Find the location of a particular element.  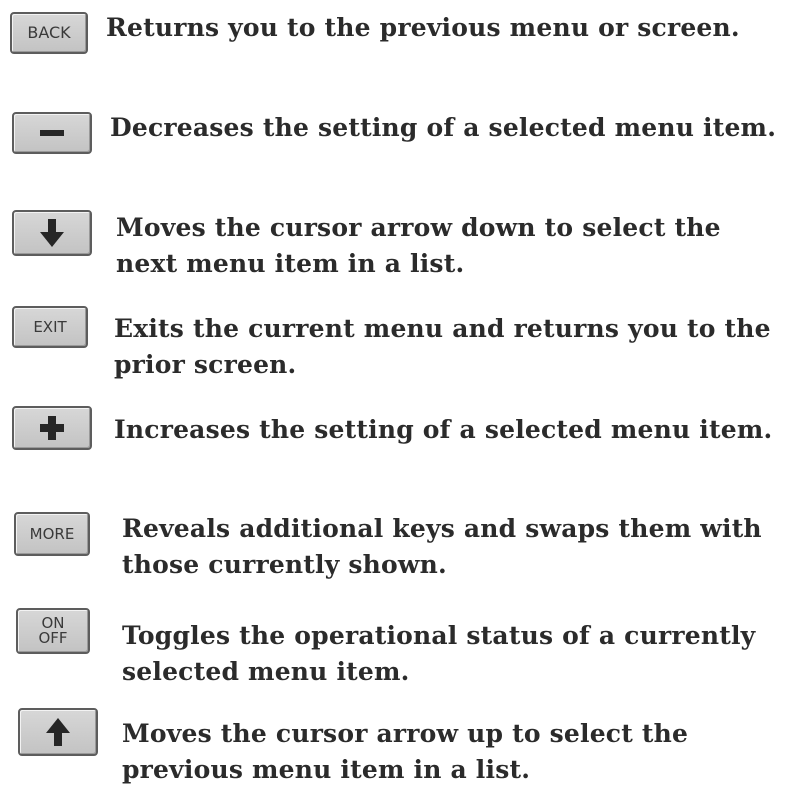

back-key: BACK is located at coordinates (49, 33).